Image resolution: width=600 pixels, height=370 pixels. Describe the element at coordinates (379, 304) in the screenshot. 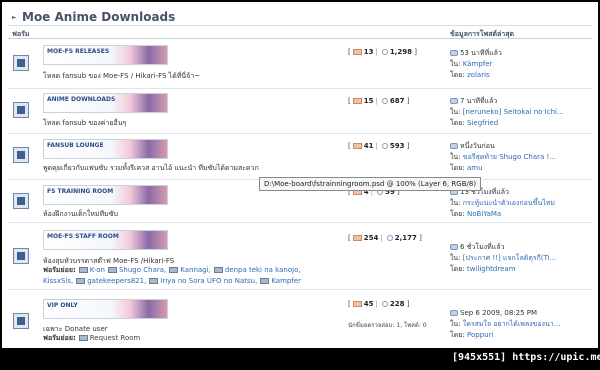

I see `forum-stats: [45 | 228 ]` at that location.